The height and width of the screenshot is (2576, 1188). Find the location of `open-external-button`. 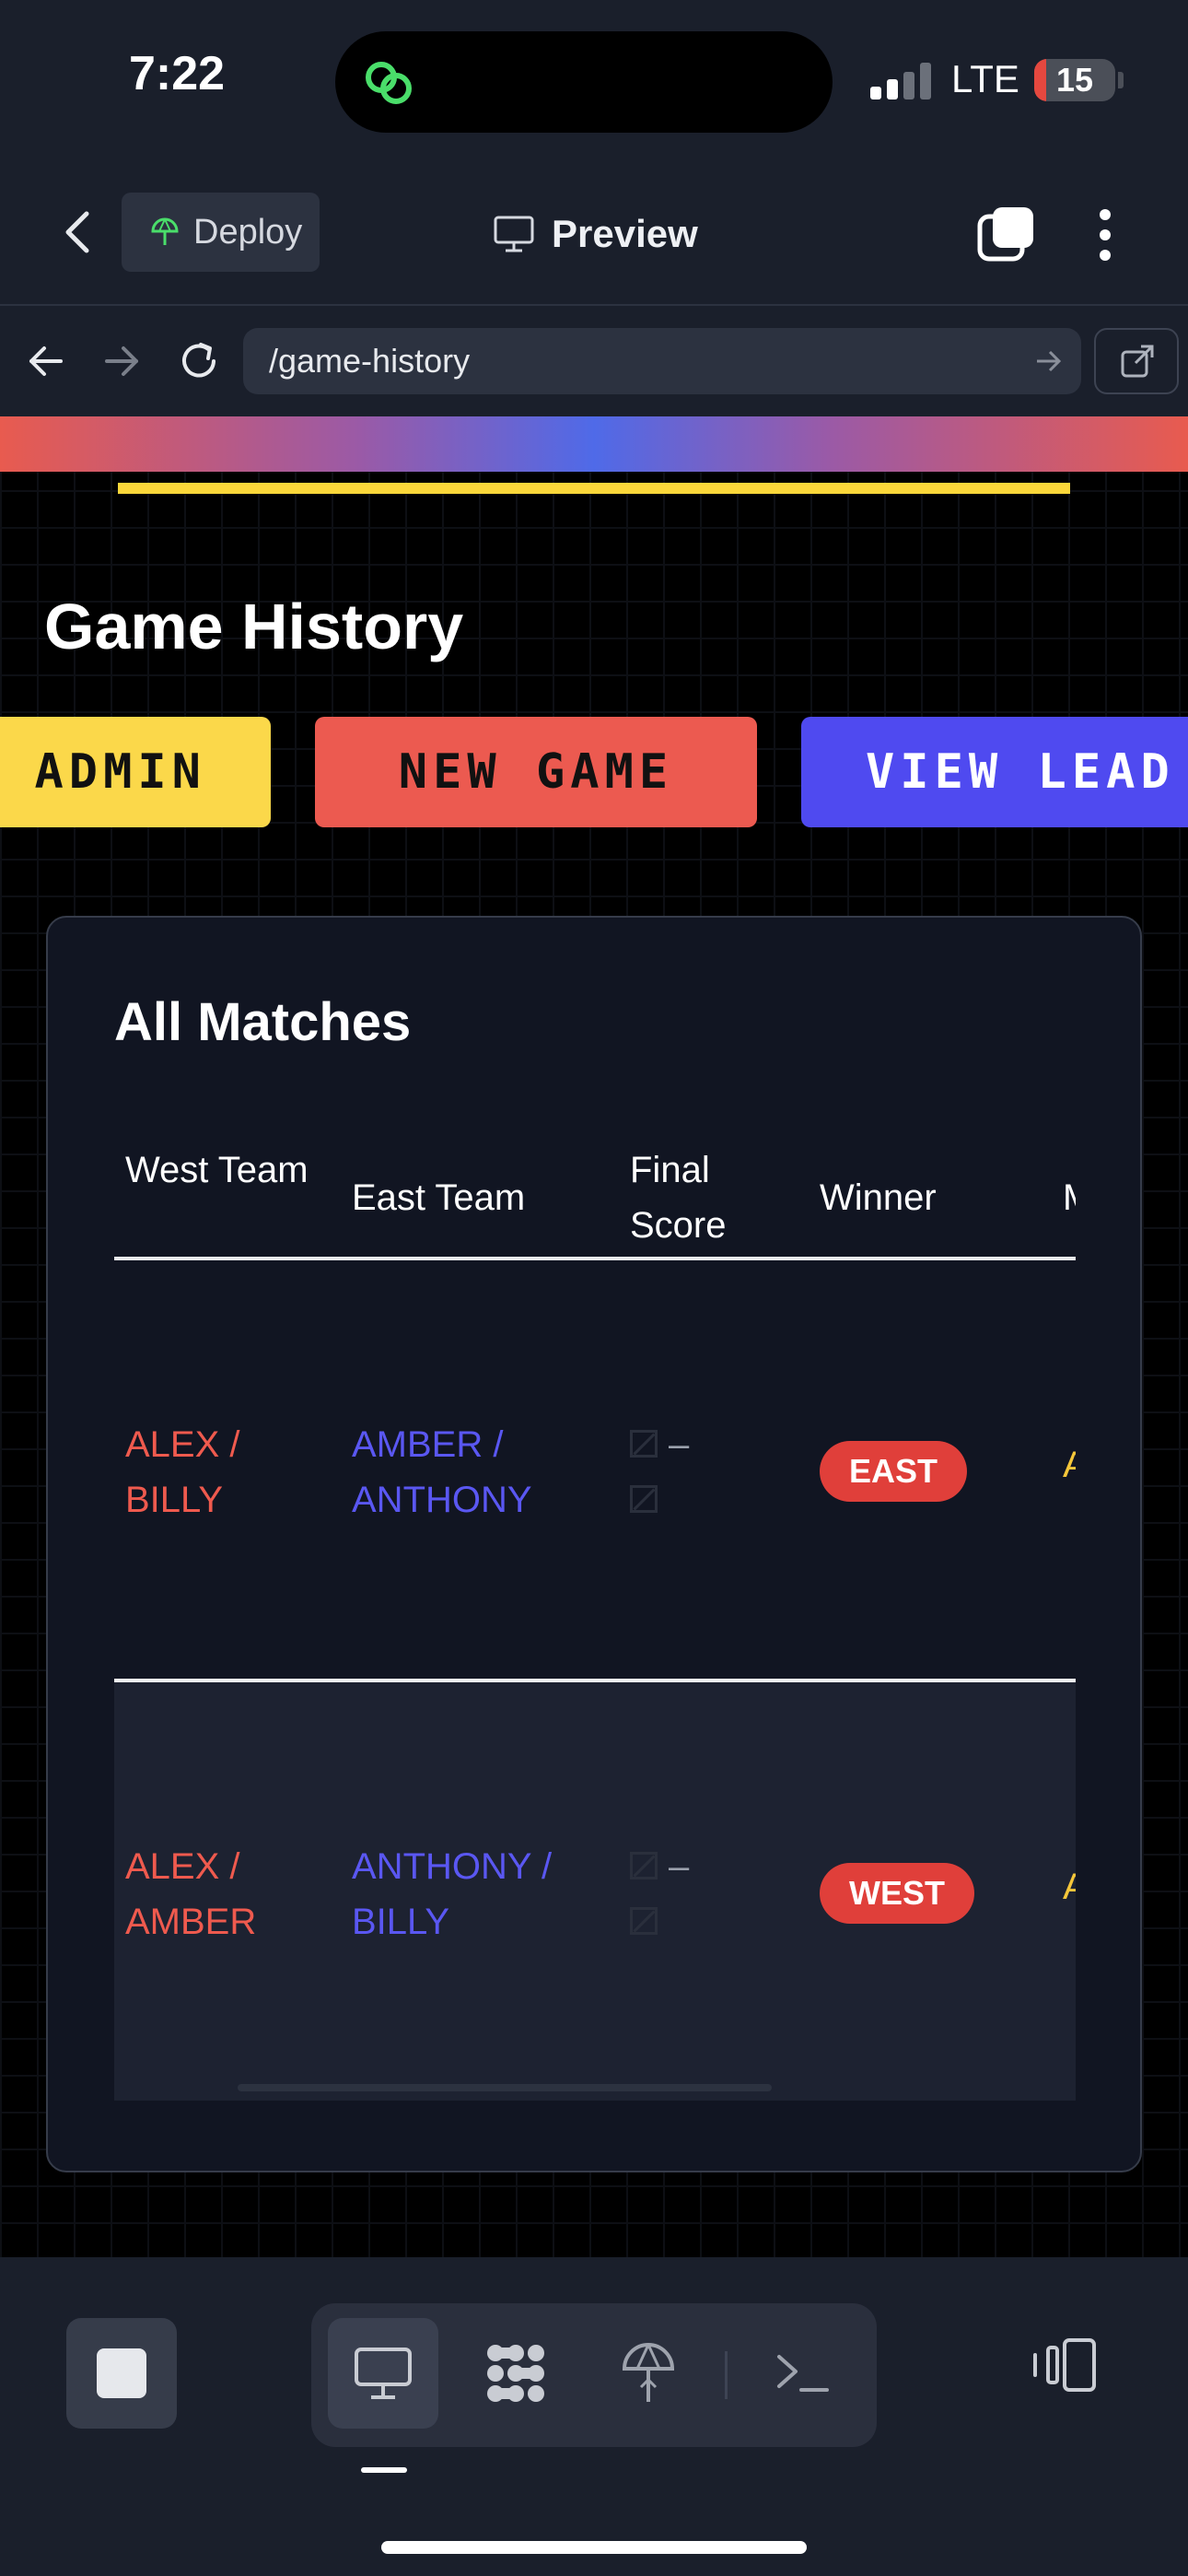

open-external-button is located at coordinates (1136, 361).